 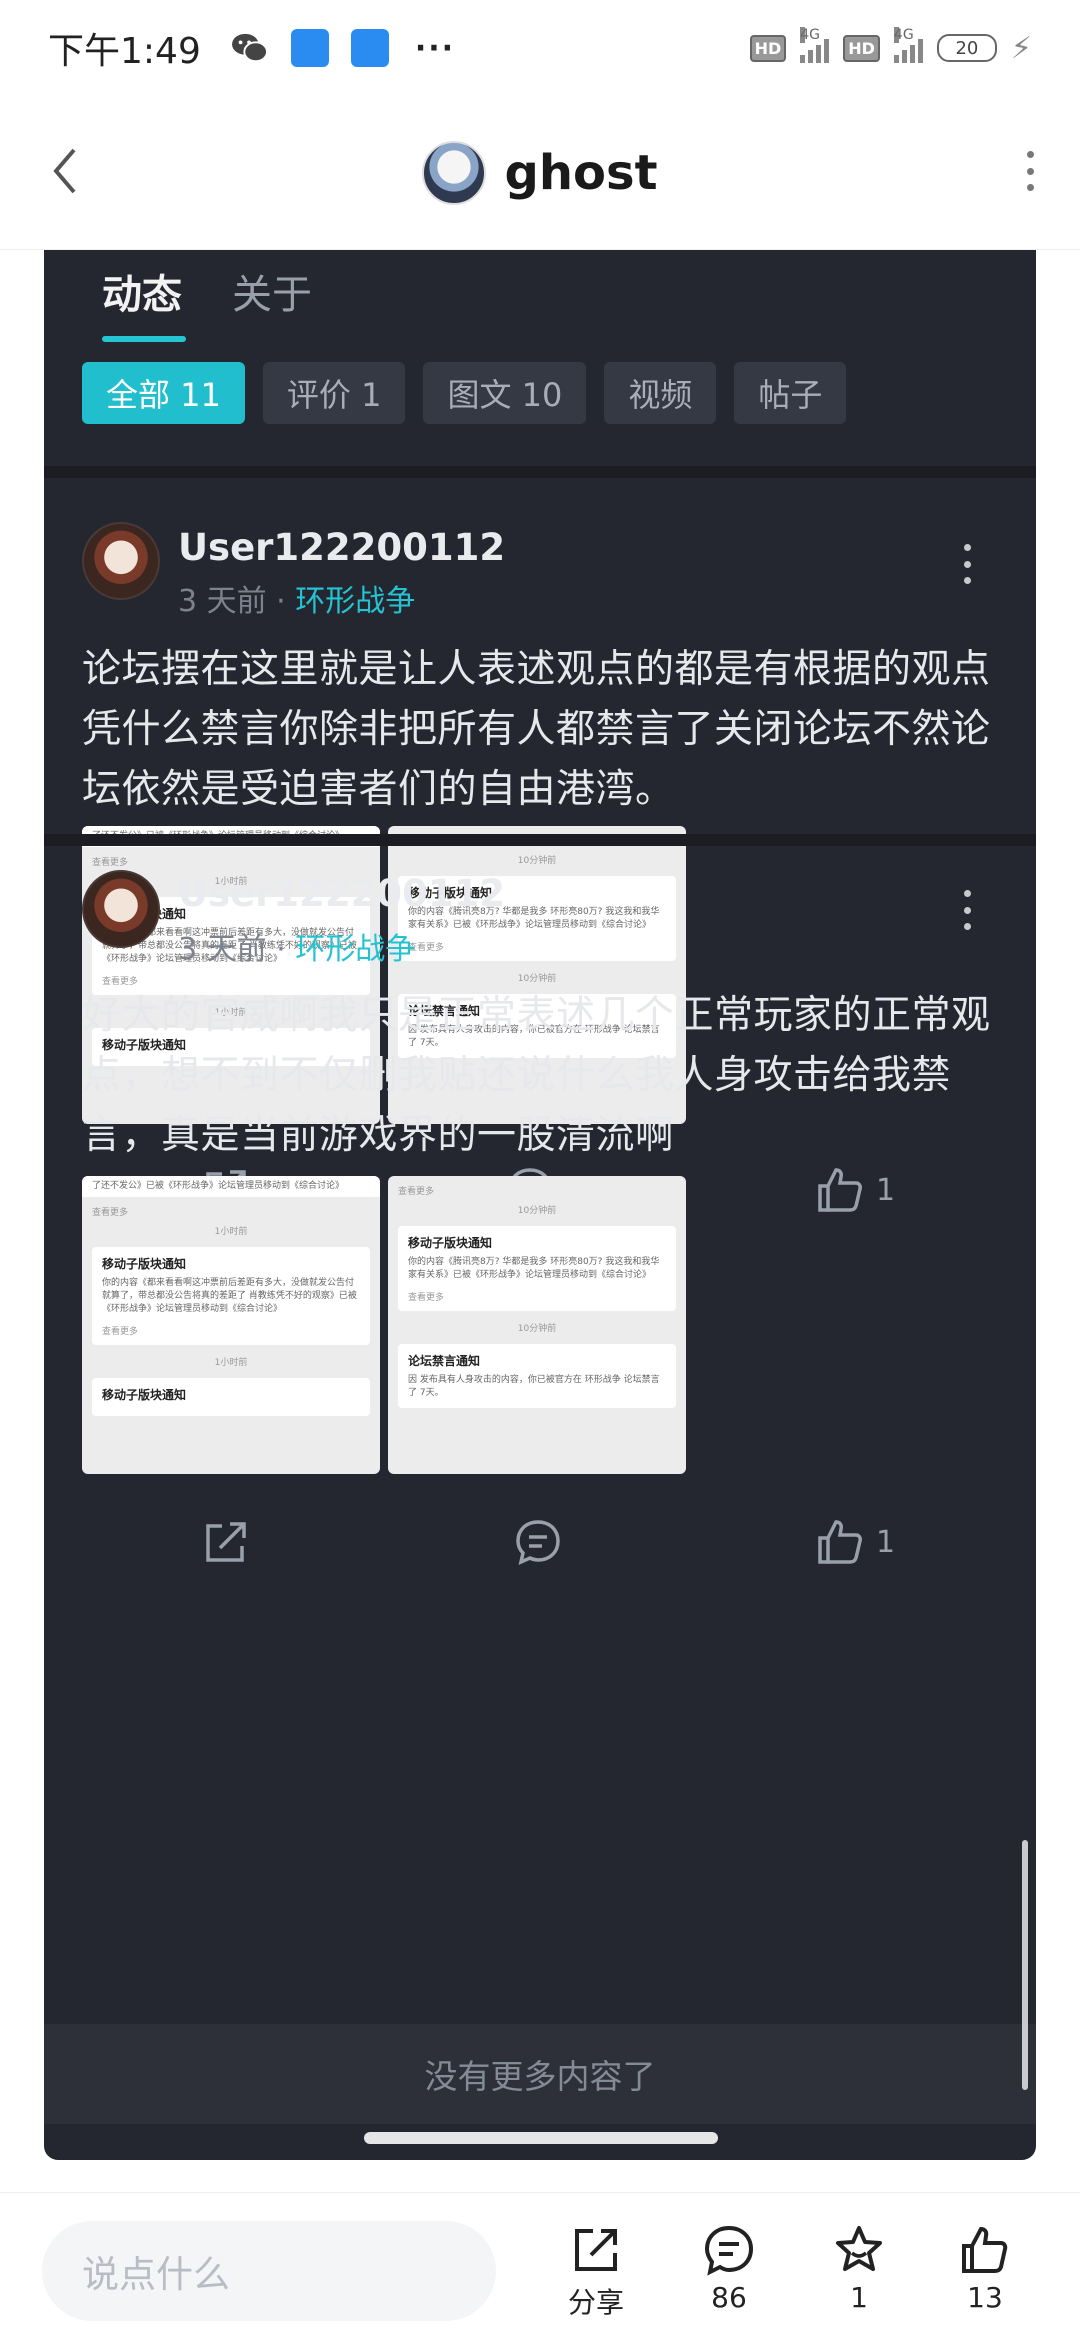 I want to click on thumb-card: 移动子版块通知, so click(x=231, y=1397).